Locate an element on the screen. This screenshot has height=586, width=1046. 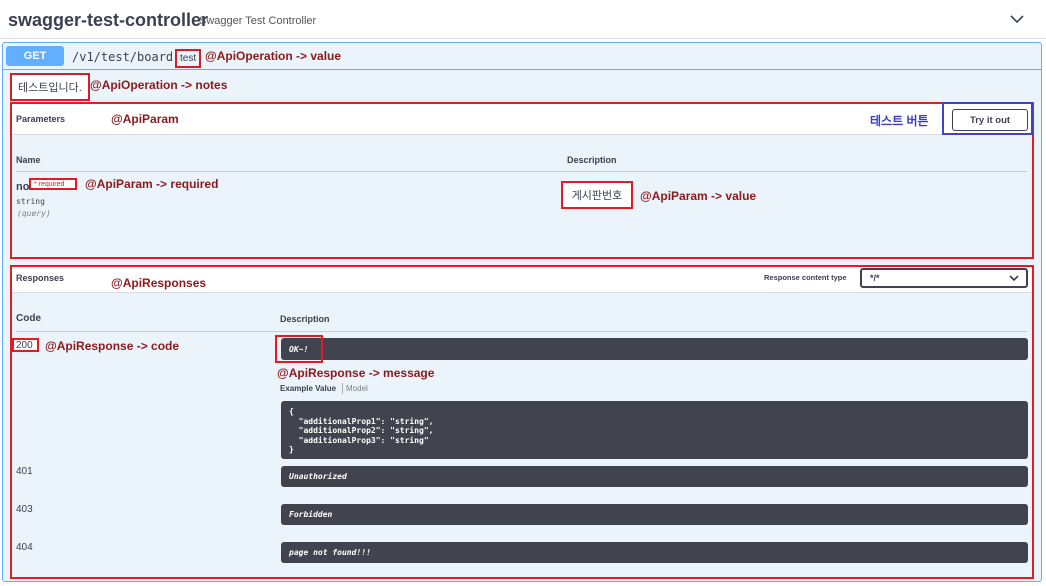
annotation-param-value: @ApiParam -> value is located at coordinates (698, 196).